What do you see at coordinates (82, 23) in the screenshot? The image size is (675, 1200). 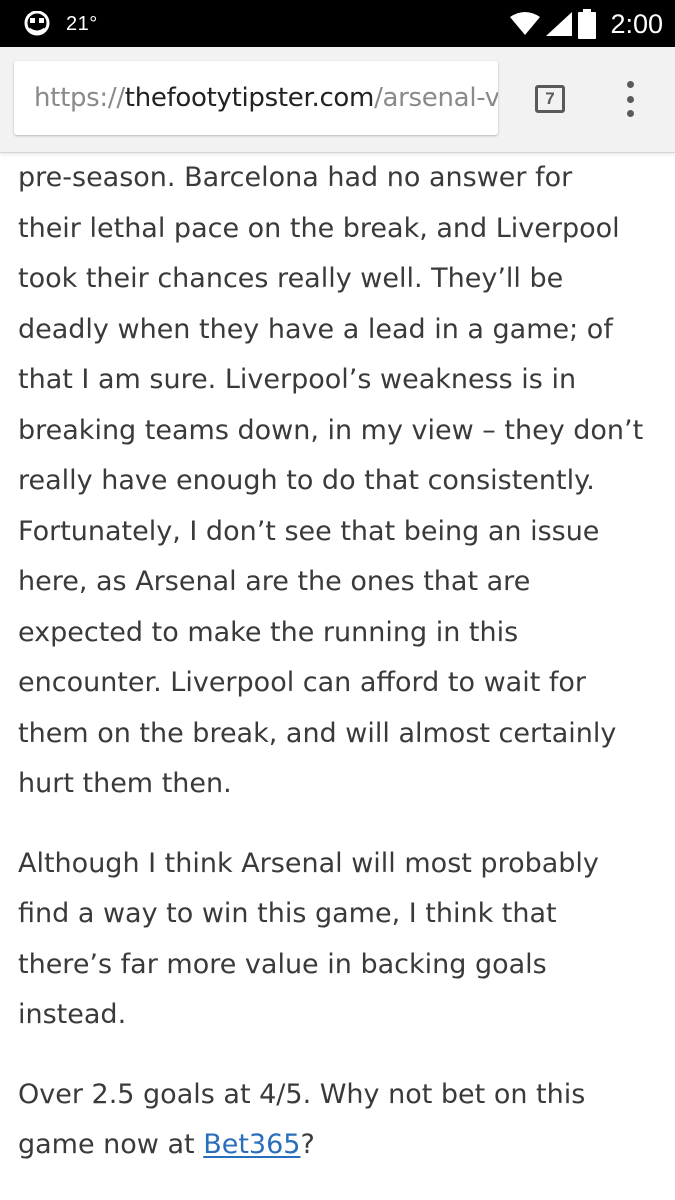 I see `temperature-text: 21°` at bounding box center [82, 23].